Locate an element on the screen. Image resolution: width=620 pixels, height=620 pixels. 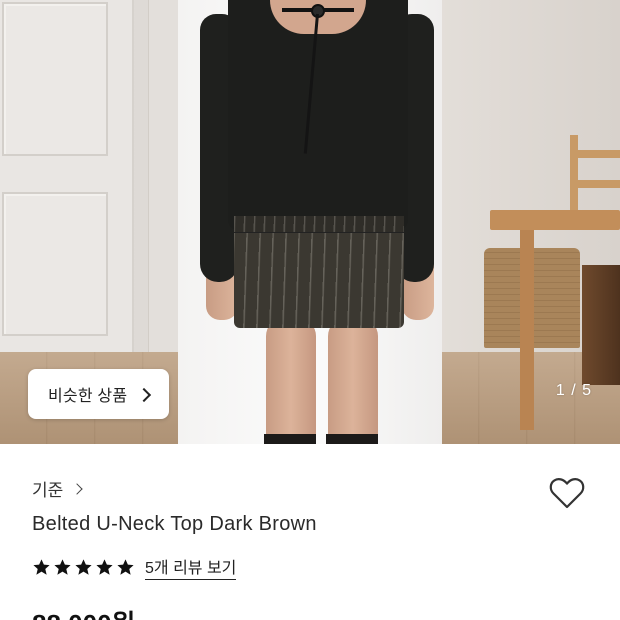
model-top is located at coordinates (318, 115).